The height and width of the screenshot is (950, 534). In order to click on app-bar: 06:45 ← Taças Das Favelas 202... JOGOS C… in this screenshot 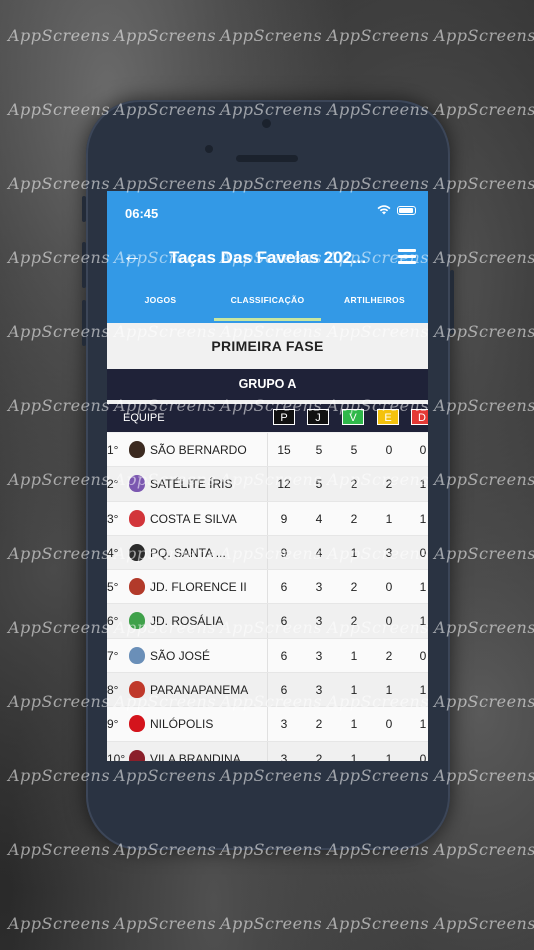, I will do `click(267, 257)`.